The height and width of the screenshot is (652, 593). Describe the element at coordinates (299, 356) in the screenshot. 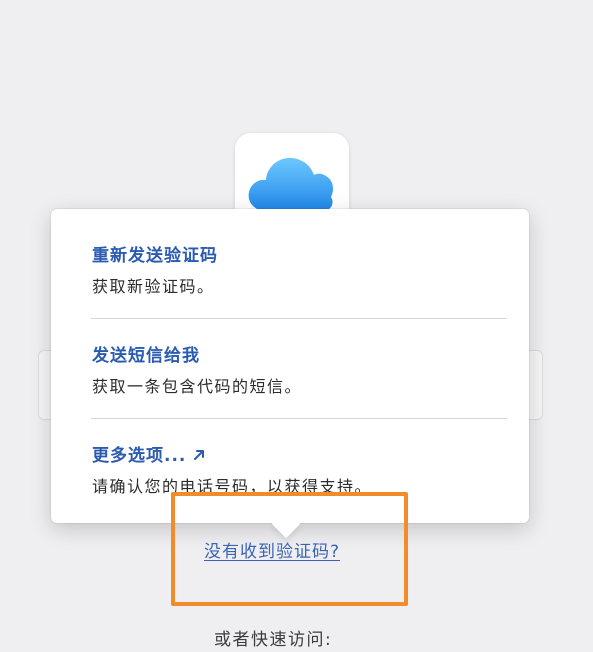

I see `send-sms-title: 发送短信给我` at that location.